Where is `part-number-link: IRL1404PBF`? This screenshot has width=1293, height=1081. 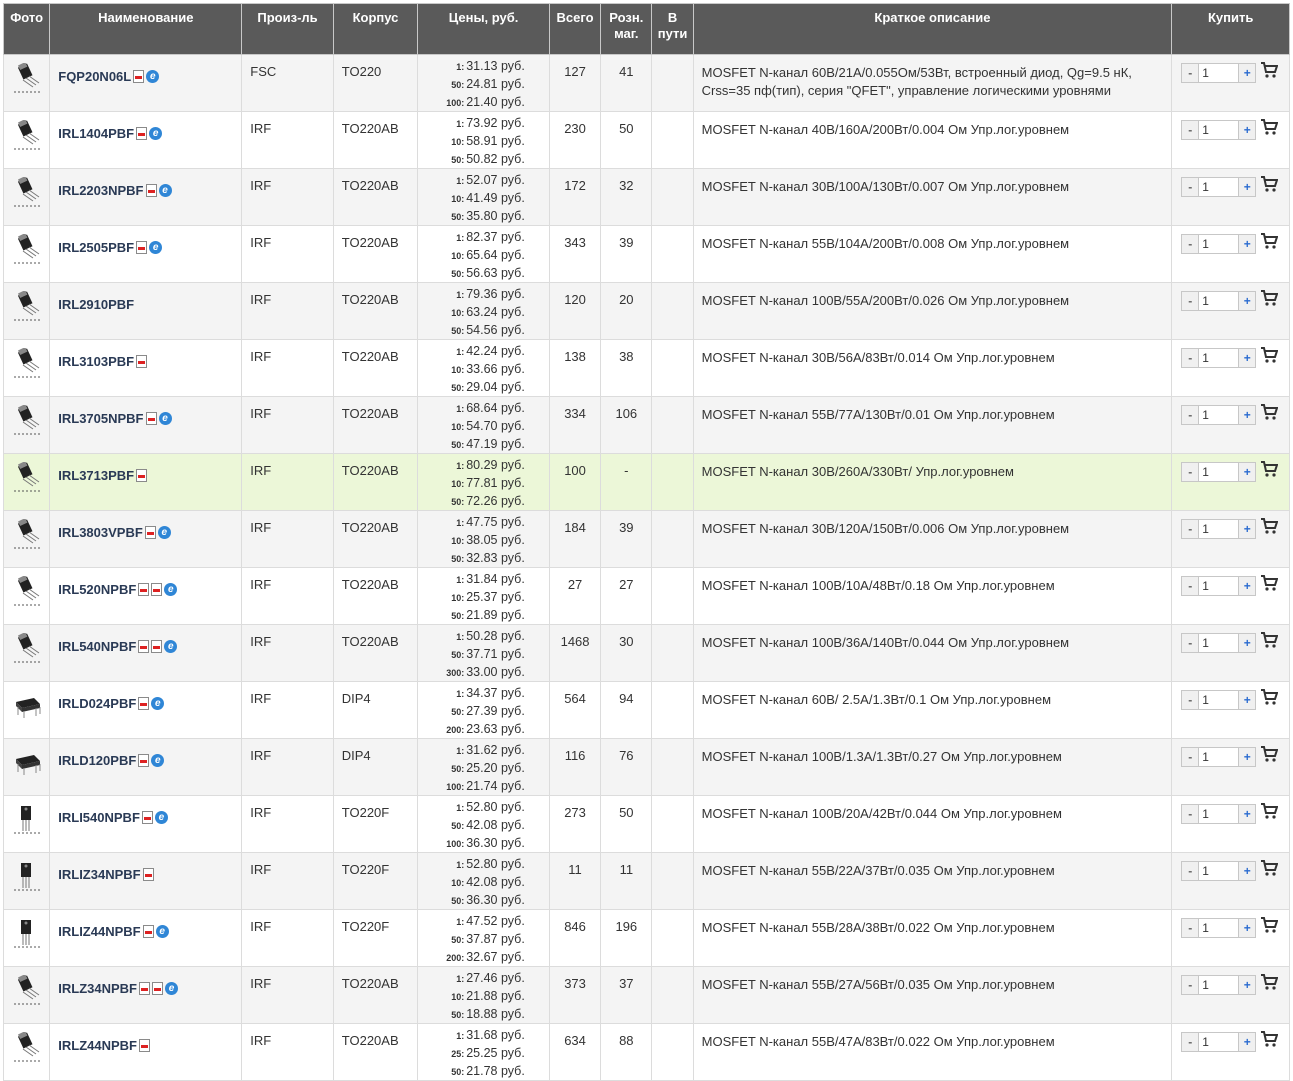 part-number-link: IRL1404PBF is located at coordinates (96, 133).